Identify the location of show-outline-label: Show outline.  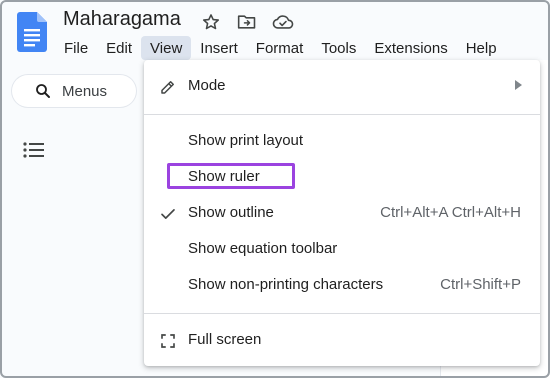
(231, 212).